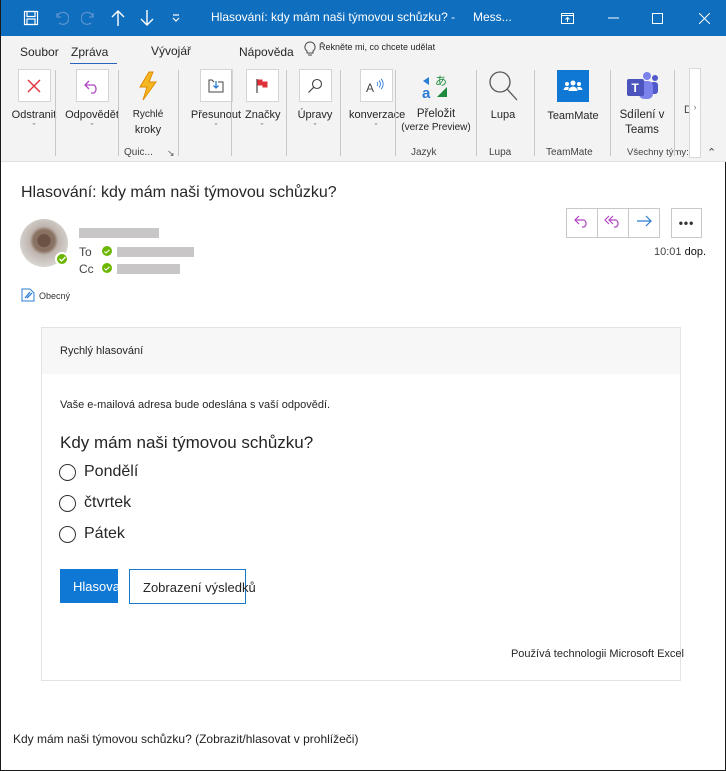  I want to click on poll-option: čtvrtek, so click(95, 503).